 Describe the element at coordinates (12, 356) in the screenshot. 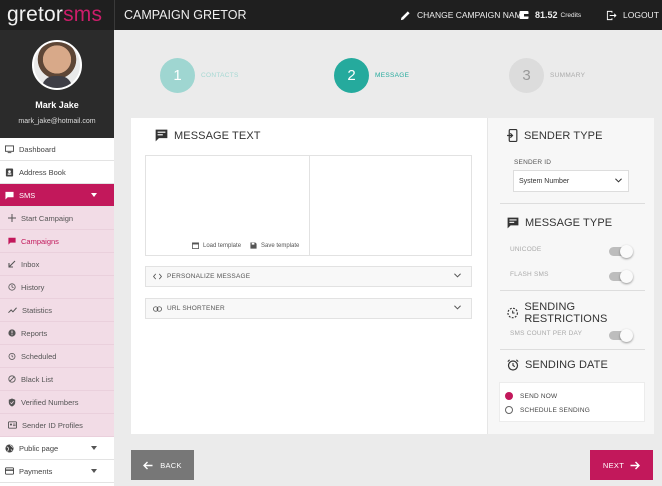

I see `alarm-clock-icon` at that location.